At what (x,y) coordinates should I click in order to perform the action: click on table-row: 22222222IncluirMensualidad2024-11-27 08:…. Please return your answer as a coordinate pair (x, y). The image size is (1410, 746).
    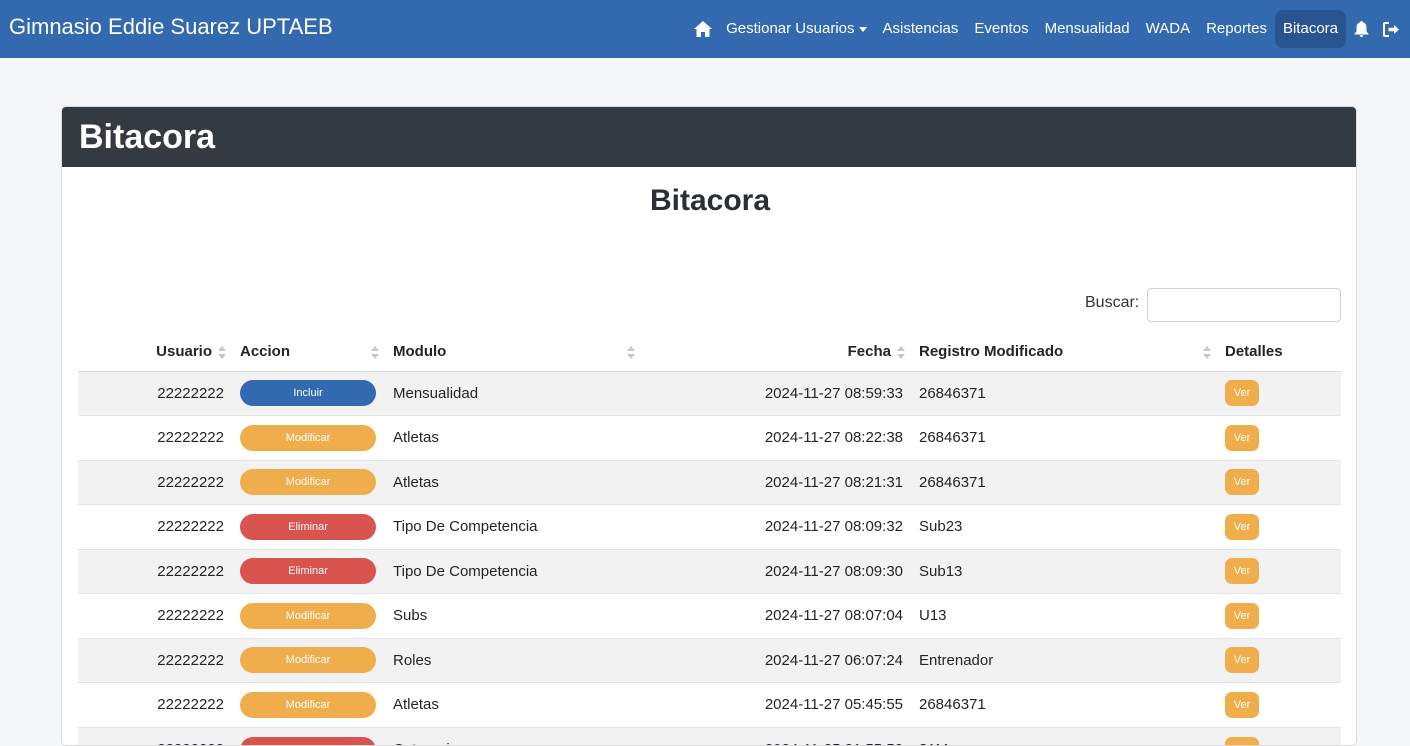
    Looking at the image, I should click on (709, 393).